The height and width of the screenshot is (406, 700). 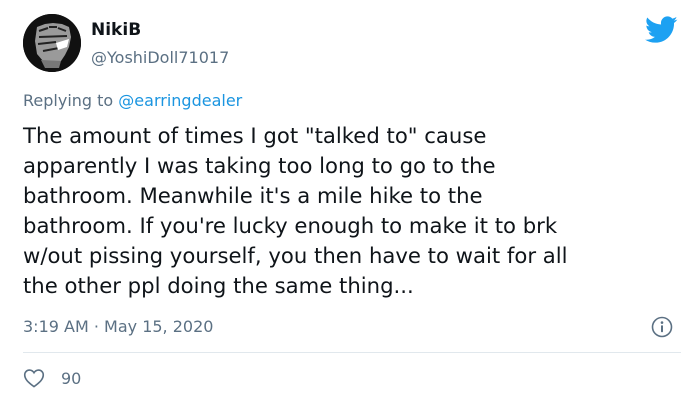 I want to click on twitter-bird-icon, so click(x=661, y=30).